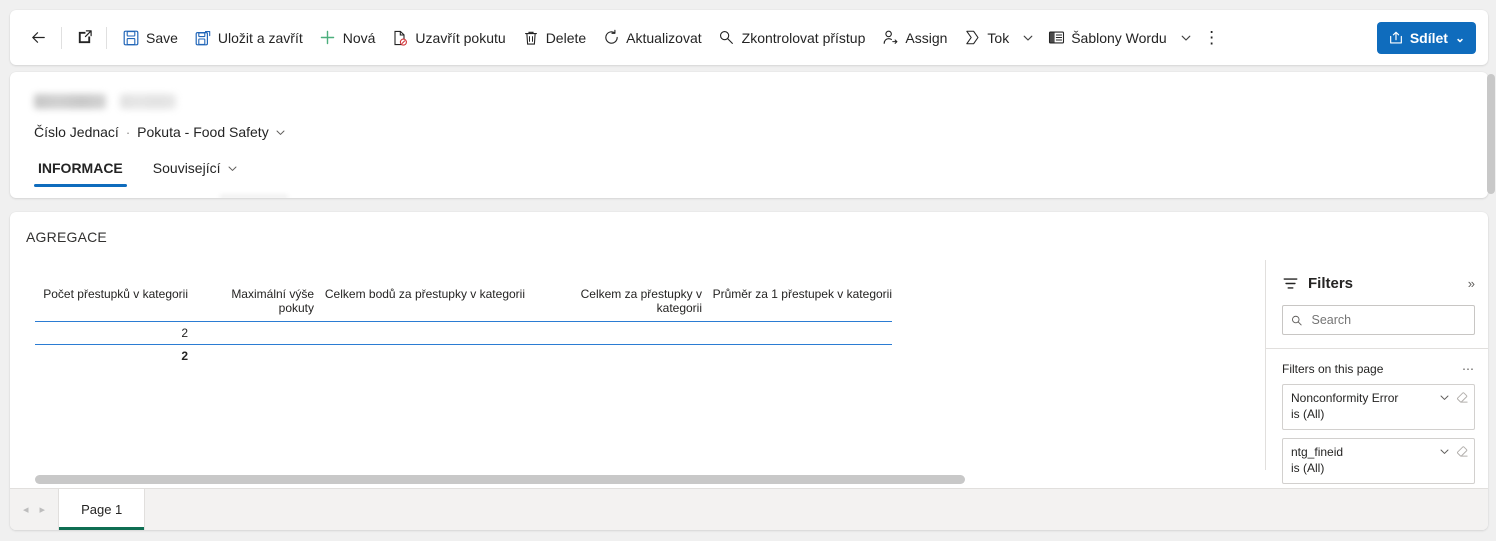  I want to click on delete-button: Delete, so click(554, 38).